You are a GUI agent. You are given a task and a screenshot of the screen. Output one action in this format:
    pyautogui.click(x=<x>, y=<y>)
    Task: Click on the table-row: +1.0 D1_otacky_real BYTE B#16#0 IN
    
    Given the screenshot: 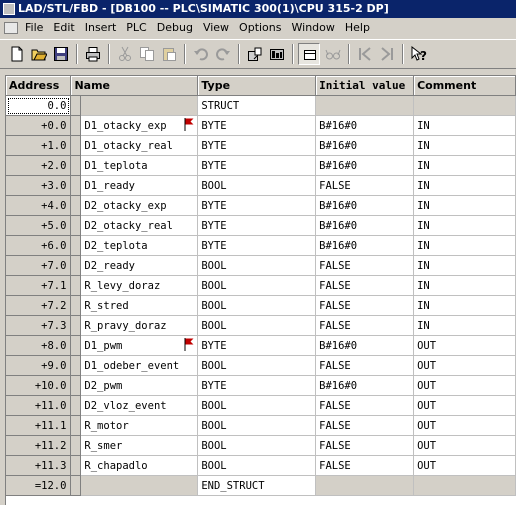 What is the action you would take?
    pyautogui.click(x=261, y=145)
    